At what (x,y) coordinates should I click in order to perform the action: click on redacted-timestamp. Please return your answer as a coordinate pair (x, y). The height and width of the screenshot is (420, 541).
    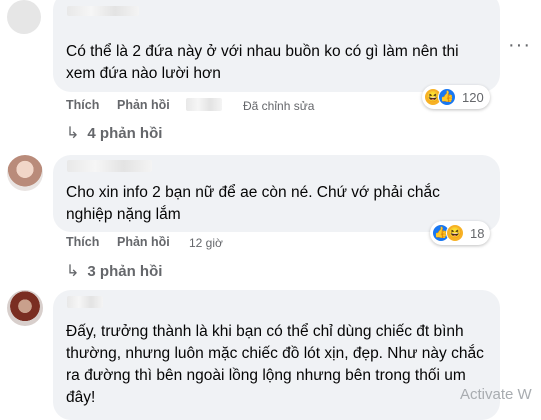
    Looking at the image, I should click on (204, 104).